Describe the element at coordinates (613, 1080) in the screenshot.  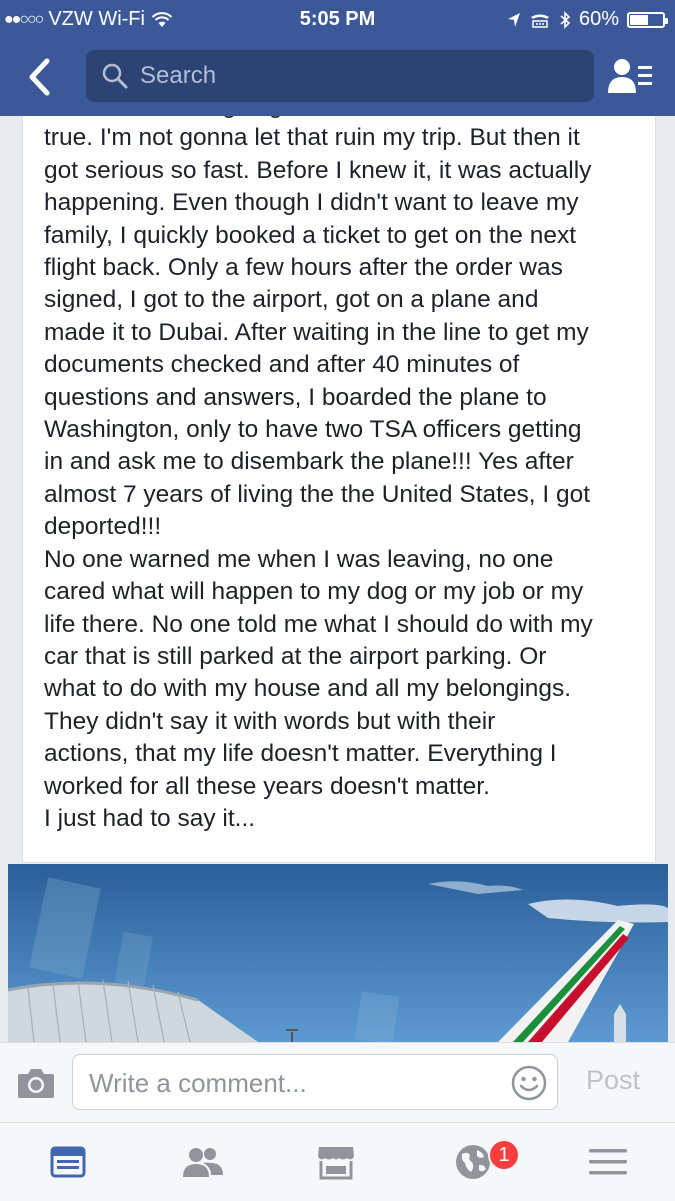
I see `post-comment-button: Post` at that location.